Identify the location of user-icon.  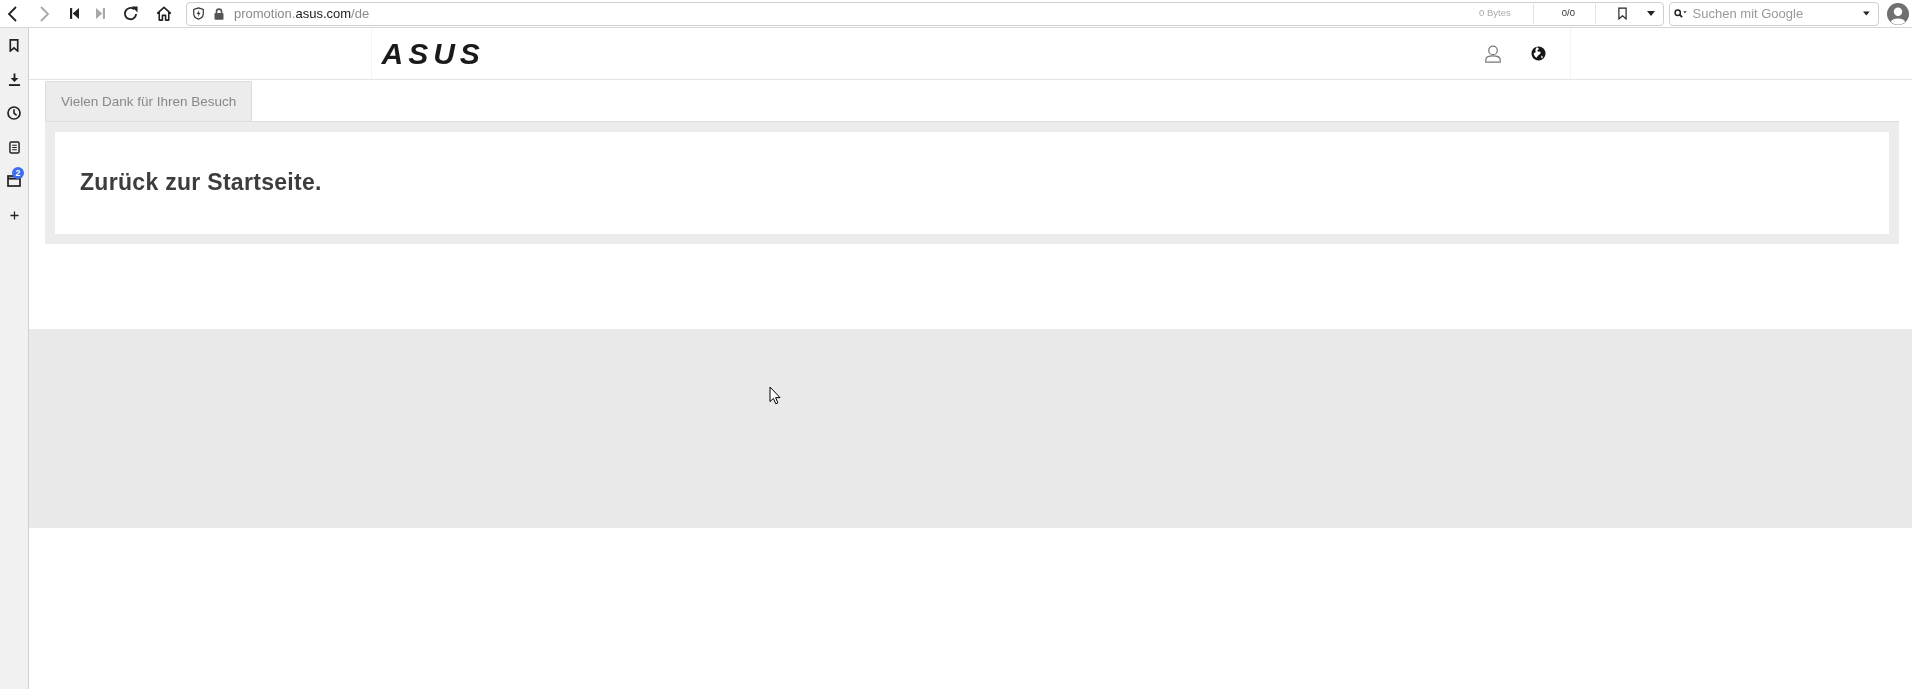
(1492, 53).